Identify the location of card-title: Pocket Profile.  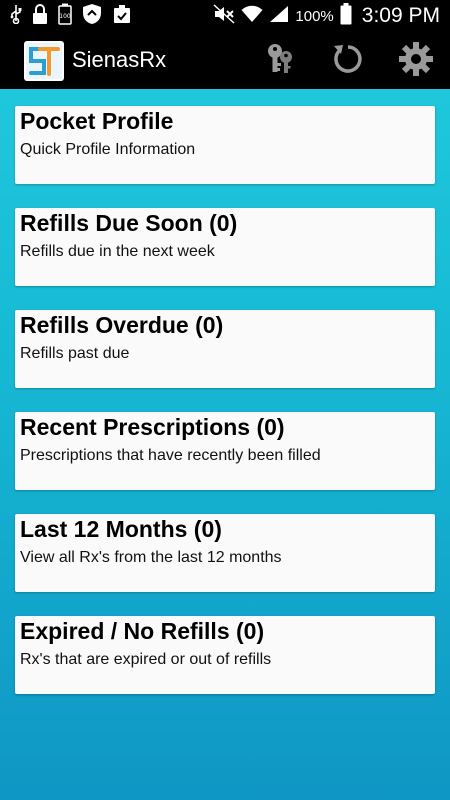
(97, 121).